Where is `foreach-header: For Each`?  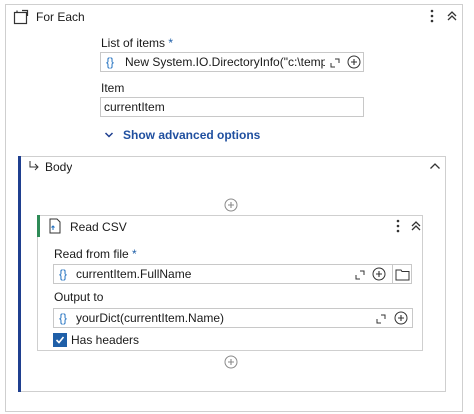
foreach-header: For Each is located at coordinates (234, 17).